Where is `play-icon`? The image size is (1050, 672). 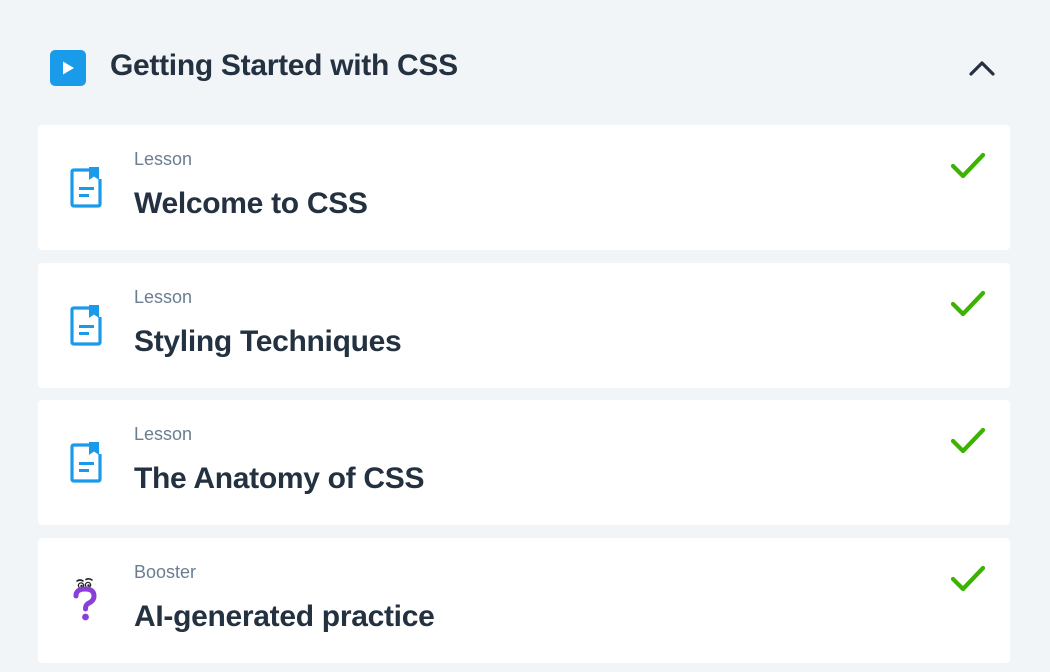 play-icon is located at coordinates (68, 68).